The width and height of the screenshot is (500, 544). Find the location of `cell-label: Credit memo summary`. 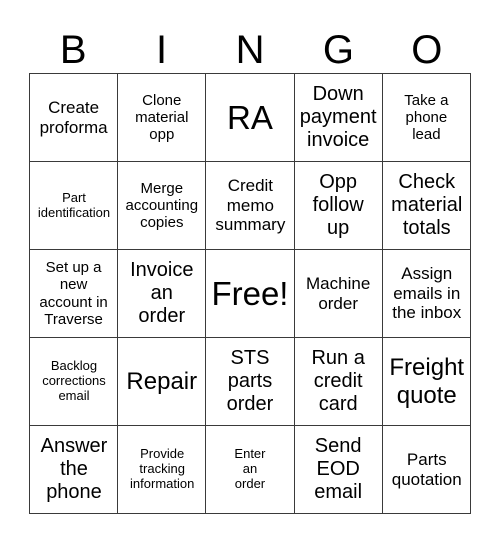

cell-label: Credit memo summary is located at coordinates (250, 205).